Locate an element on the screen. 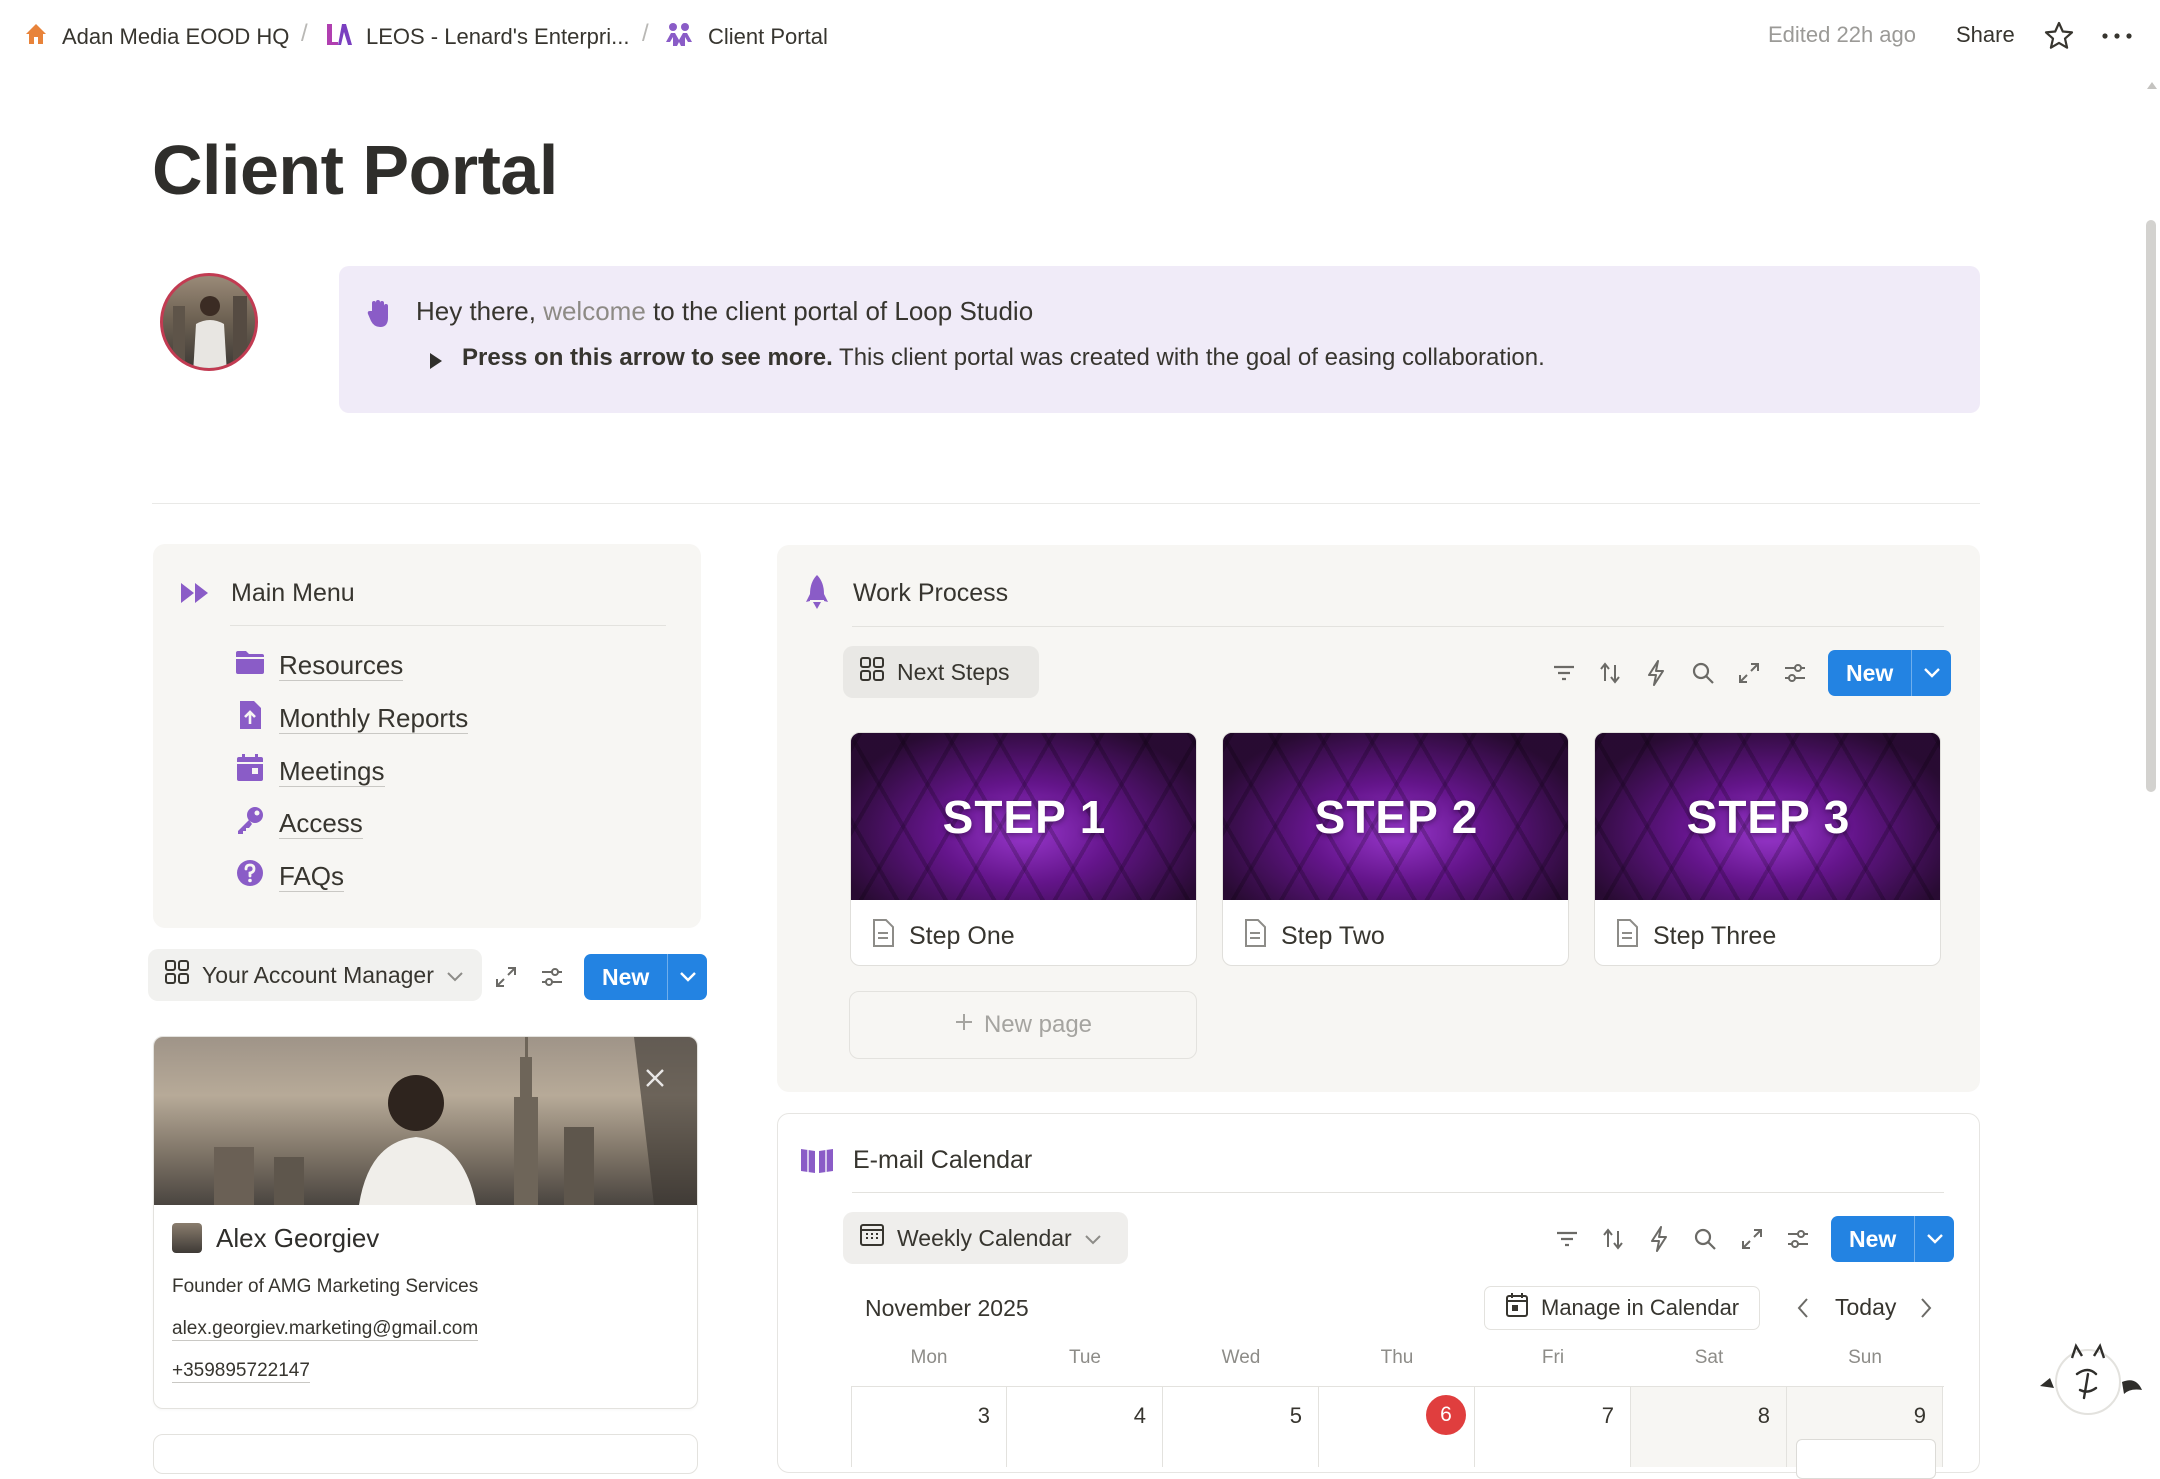 The image size is (2160, 1479). work-process-divider is located at coordinates (1398, 626).